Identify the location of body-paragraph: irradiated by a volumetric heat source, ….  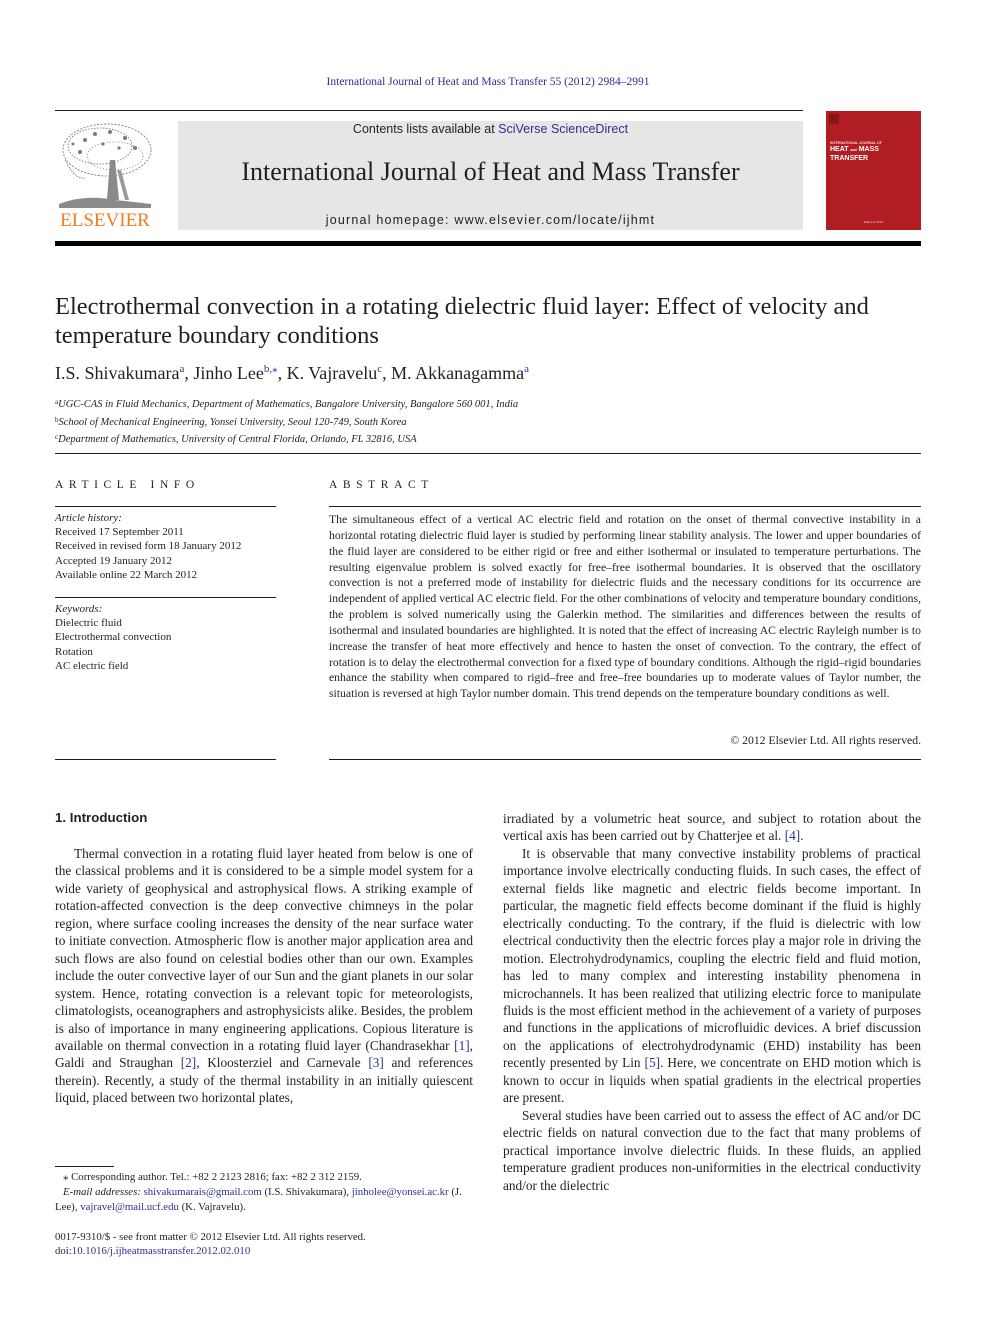
(712, 827).